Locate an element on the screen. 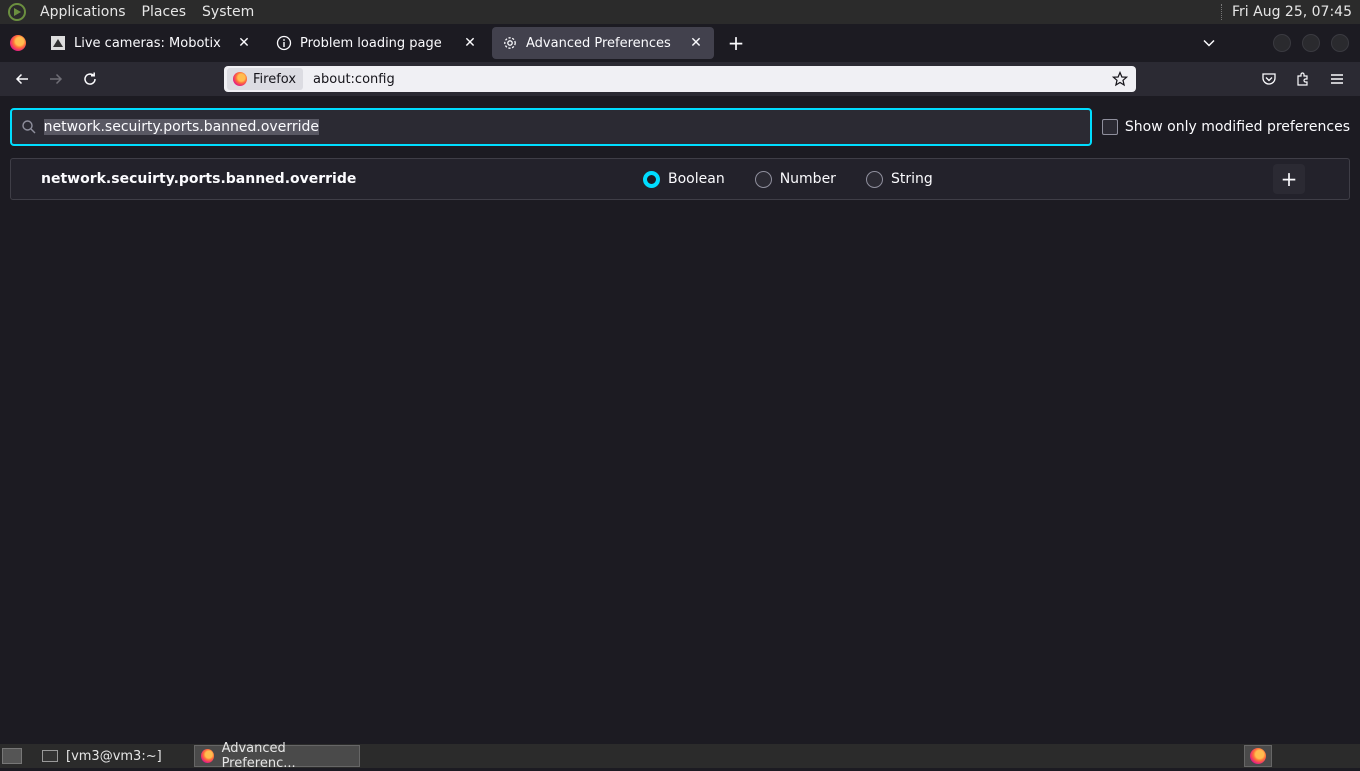 The image size is (1360, 771). close-window-button is located at coordinates (1340, 43).